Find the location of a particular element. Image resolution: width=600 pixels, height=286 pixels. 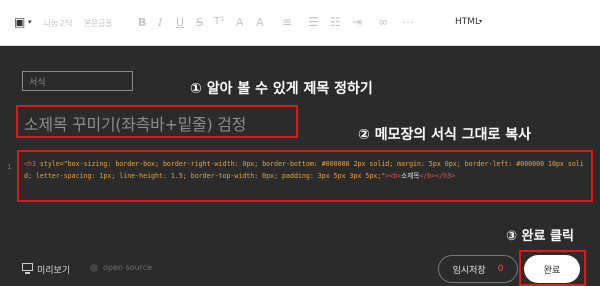

indent-icon: ⇥ is located at coordinates (357, 22).